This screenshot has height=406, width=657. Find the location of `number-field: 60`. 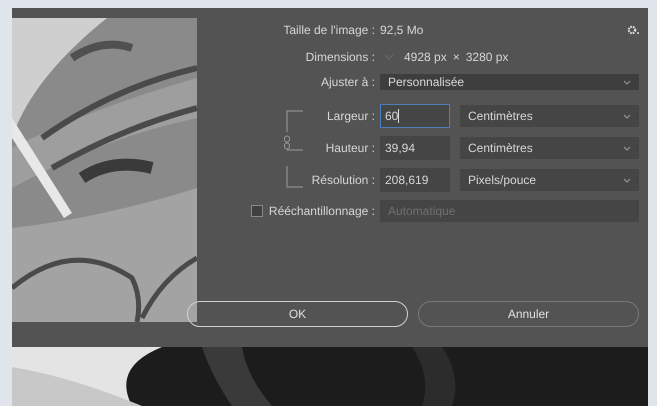

number-field: 60 is located at coordinates (415, 116).